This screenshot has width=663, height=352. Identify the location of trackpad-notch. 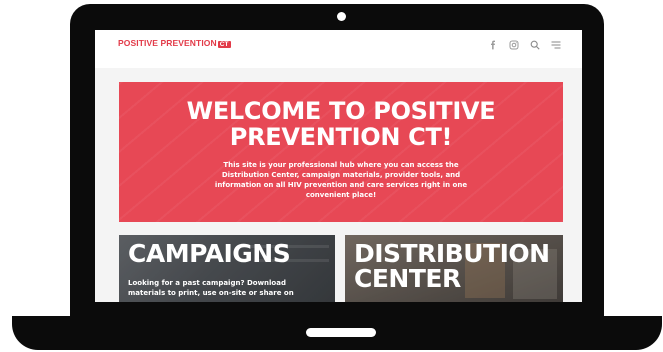
(341, 332).